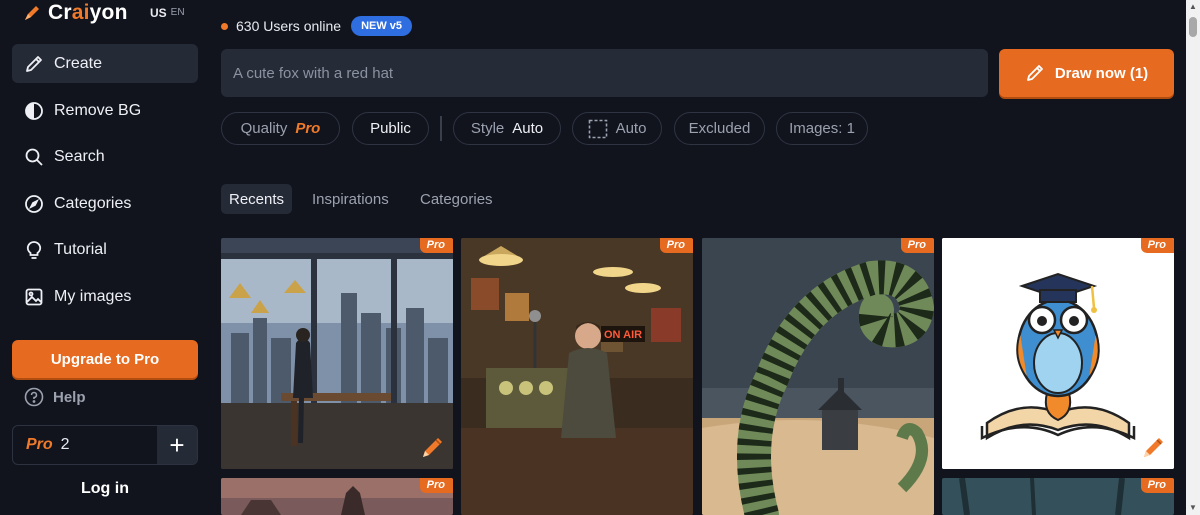 The height and width of the screenshot is (515, 1200). I want to click on sidebar-item-label: Tutorial, so click(80, 249).